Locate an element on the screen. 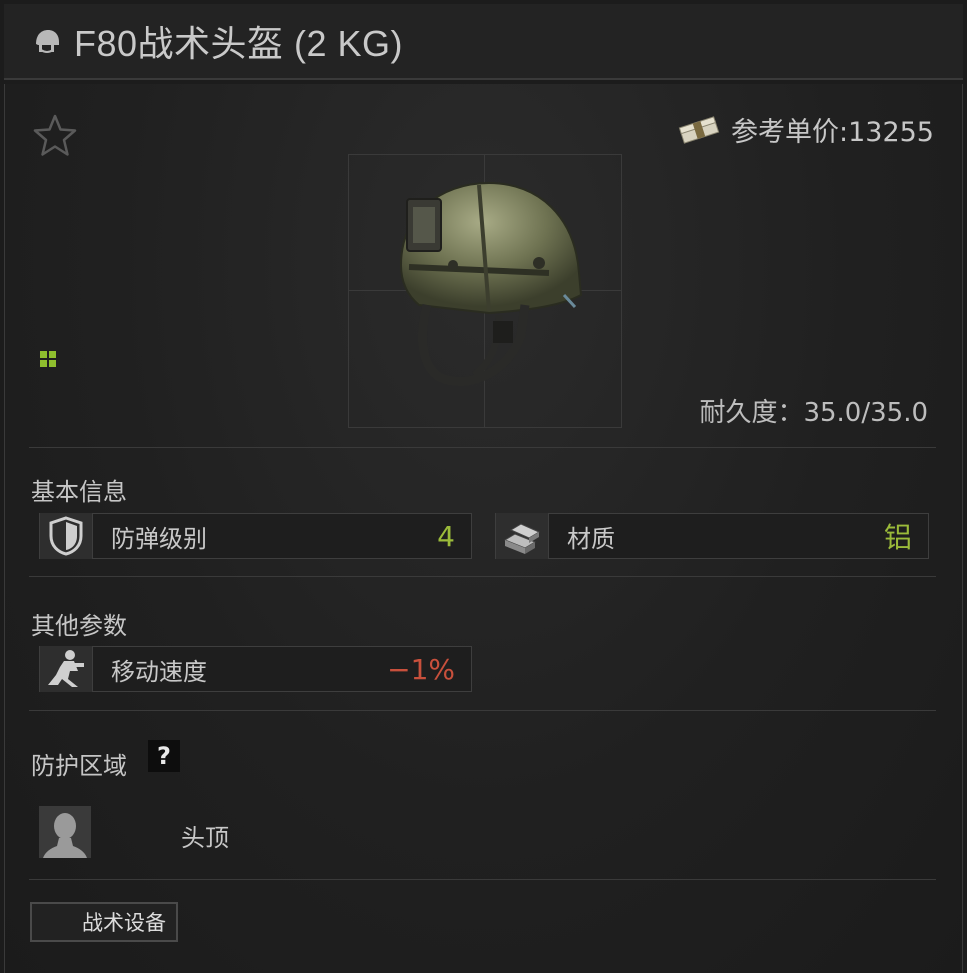 Image resolution: width=967 pixels, height=973 pixels. shield-icon is located at coordinates (66, 536).